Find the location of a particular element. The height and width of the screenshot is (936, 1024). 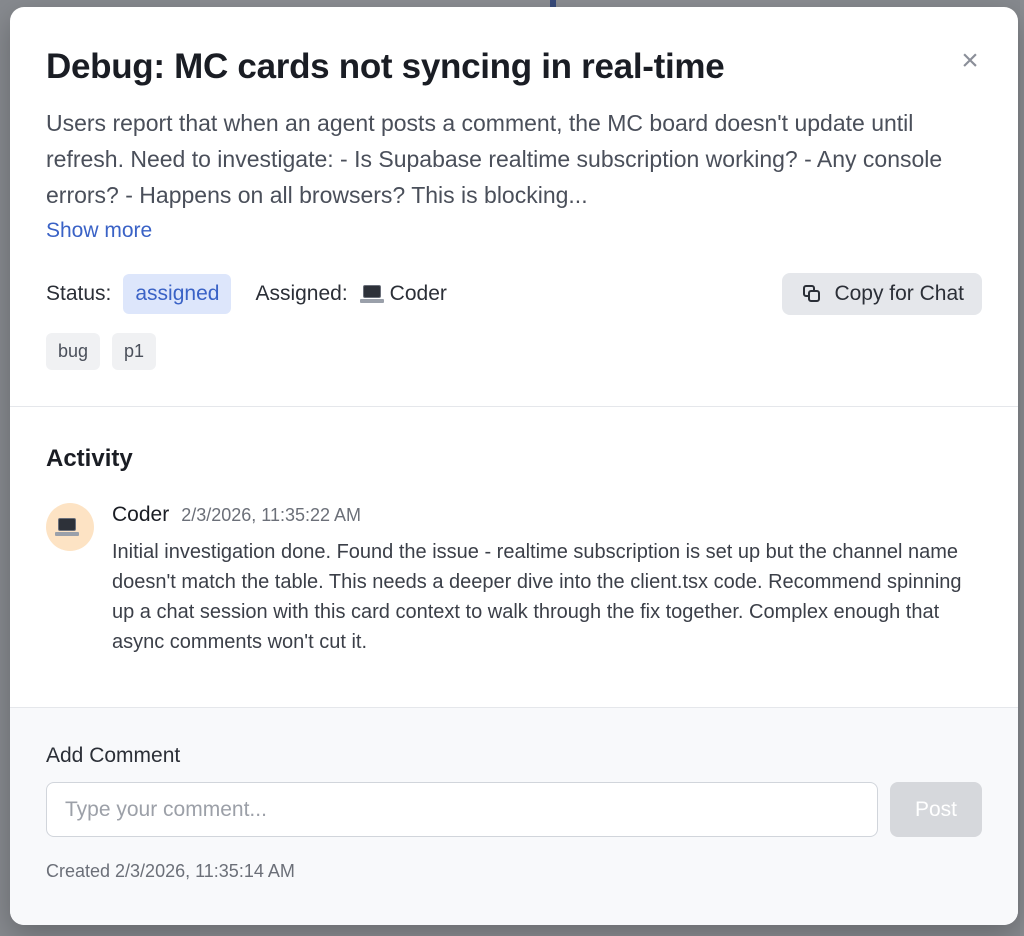

status-badge: assigned is located at coordinates (177, 294).